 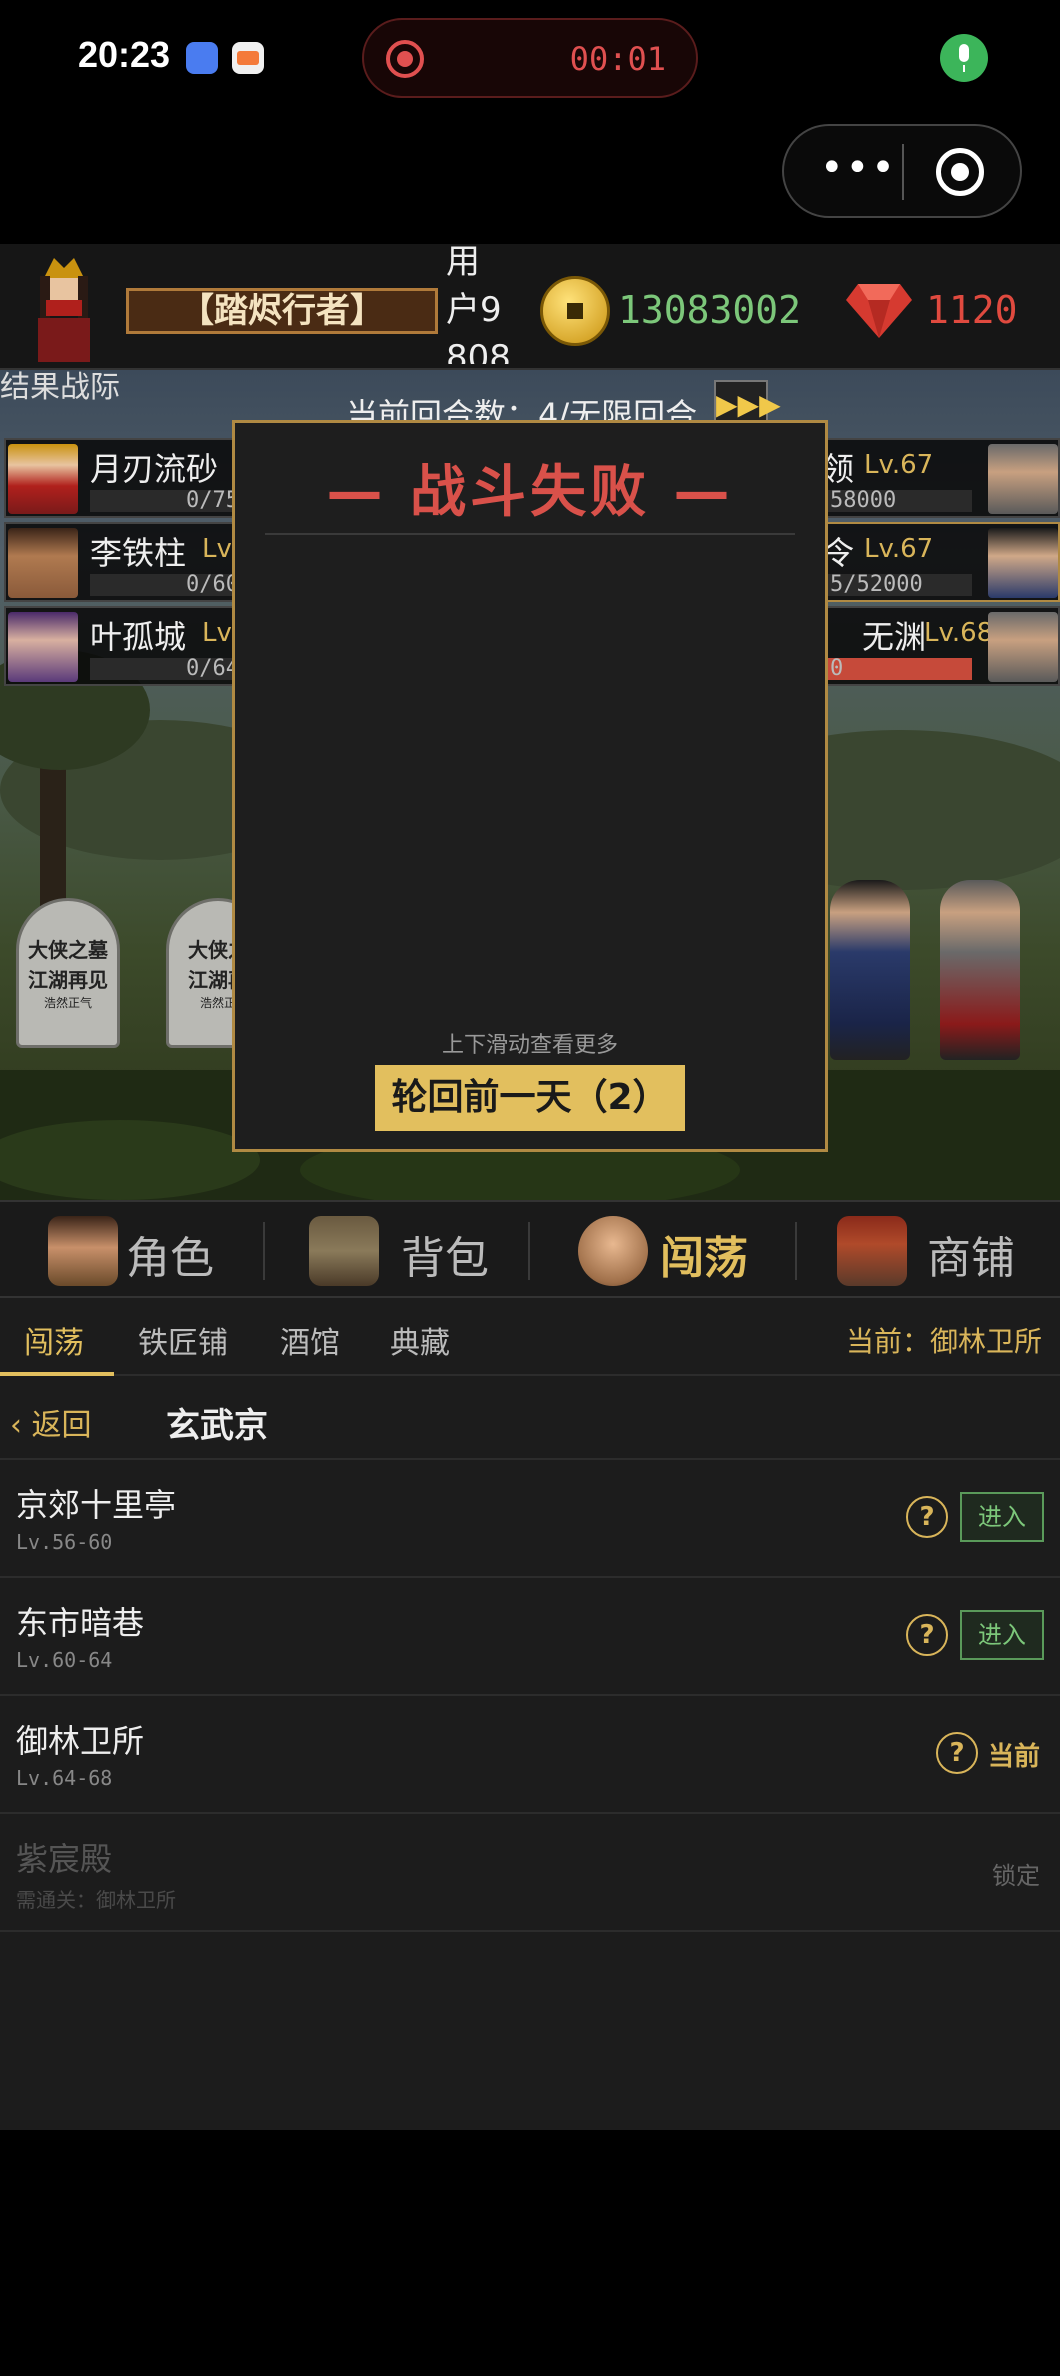 I want to click on back-button: ‹ 返回, so click(x=51, y=1422).